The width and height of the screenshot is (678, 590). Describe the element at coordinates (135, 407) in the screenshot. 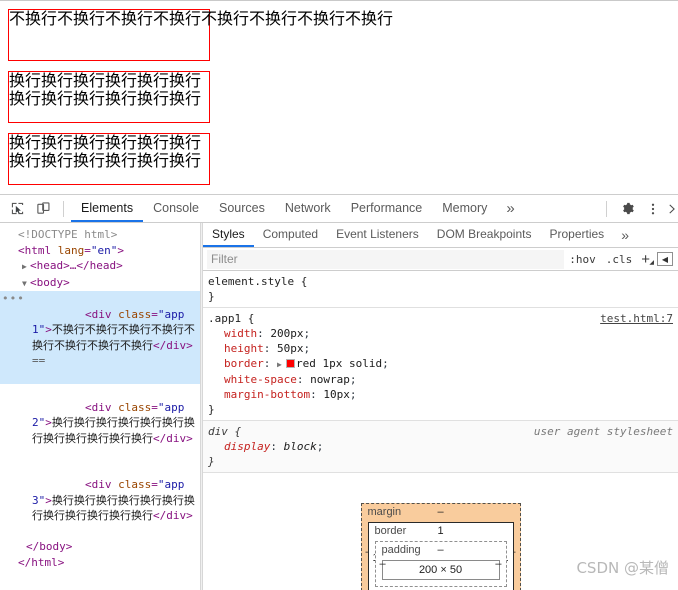

I see `app2-attr-name: class` at that location.